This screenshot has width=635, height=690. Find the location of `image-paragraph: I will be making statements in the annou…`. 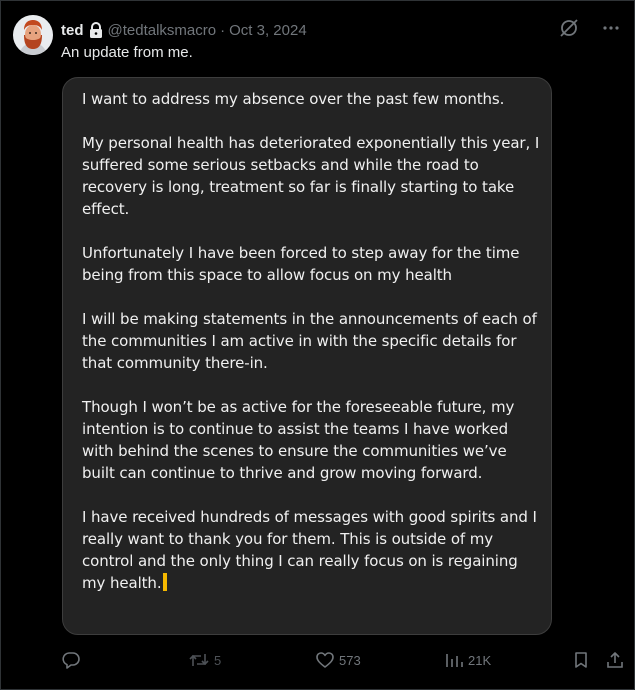

image-paragraph: I will be making statements in the annou… is located at coordinates (309, 341).